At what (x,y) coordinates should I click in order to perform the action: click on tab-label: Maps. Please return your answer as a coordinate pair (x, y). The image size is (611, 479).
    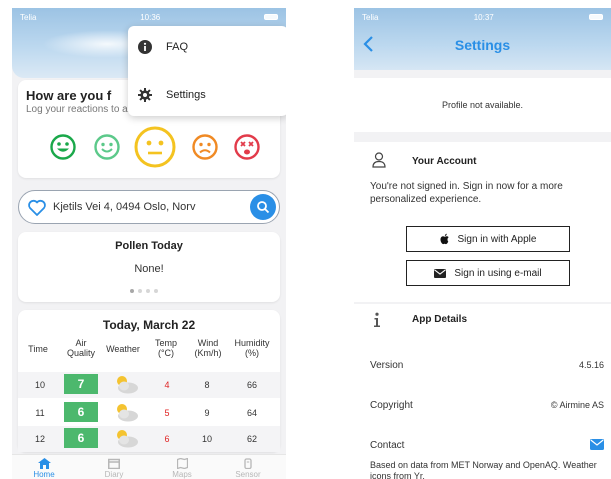
    Looking at the image, I should click on (182, 474).